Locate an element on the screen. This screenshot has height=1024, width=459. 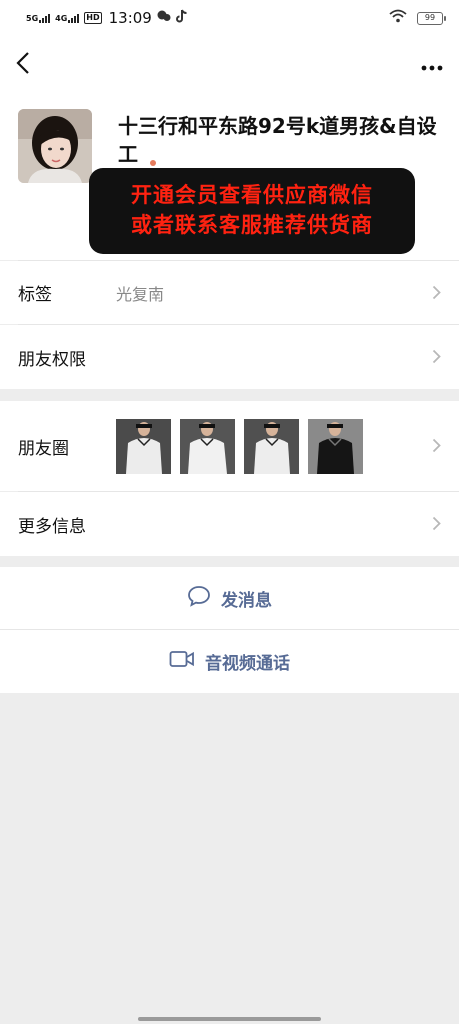
chat-bubble-icon is located at coordinates (199, 598).